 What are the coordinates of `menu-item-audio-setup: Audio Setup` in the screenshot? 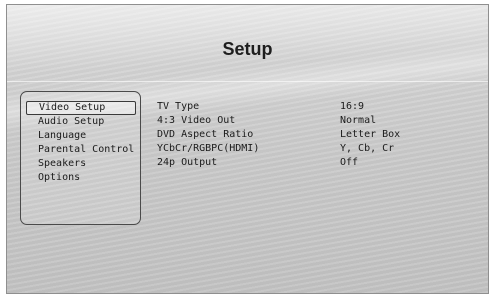 It's located at (81, 122).